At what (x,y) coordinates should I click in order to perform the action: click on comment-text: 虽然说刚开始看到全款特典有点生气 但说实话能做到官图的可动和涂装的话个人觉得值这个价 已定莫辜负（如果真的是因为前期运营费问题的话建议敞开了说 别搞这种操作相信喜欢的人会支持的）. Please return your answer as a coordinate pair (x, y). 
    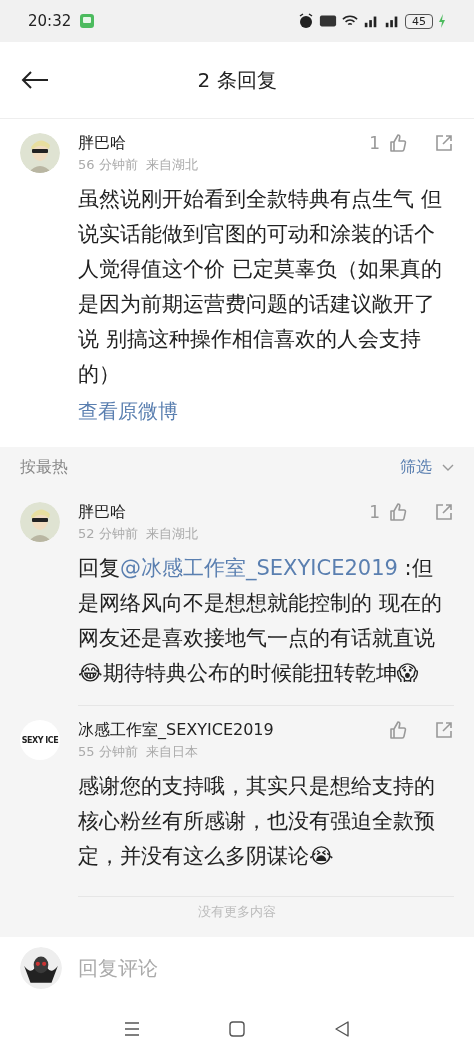
    Looking at the image, I should click on (260, 287).